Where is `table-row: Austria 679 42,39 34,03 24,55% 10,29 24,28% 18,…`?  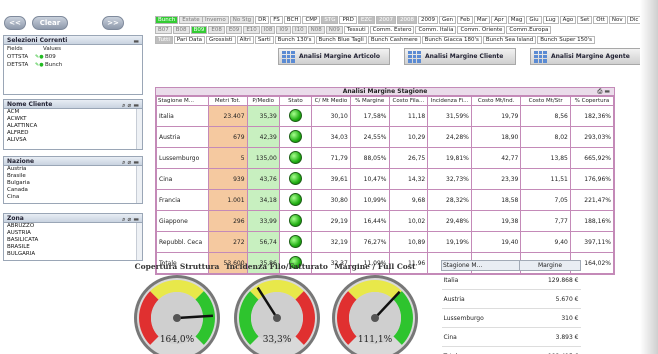
table-row: Austria 679 42,39 34,03 24,55% 10,29 24,28% 18,… is located at coordinates (385, 137).